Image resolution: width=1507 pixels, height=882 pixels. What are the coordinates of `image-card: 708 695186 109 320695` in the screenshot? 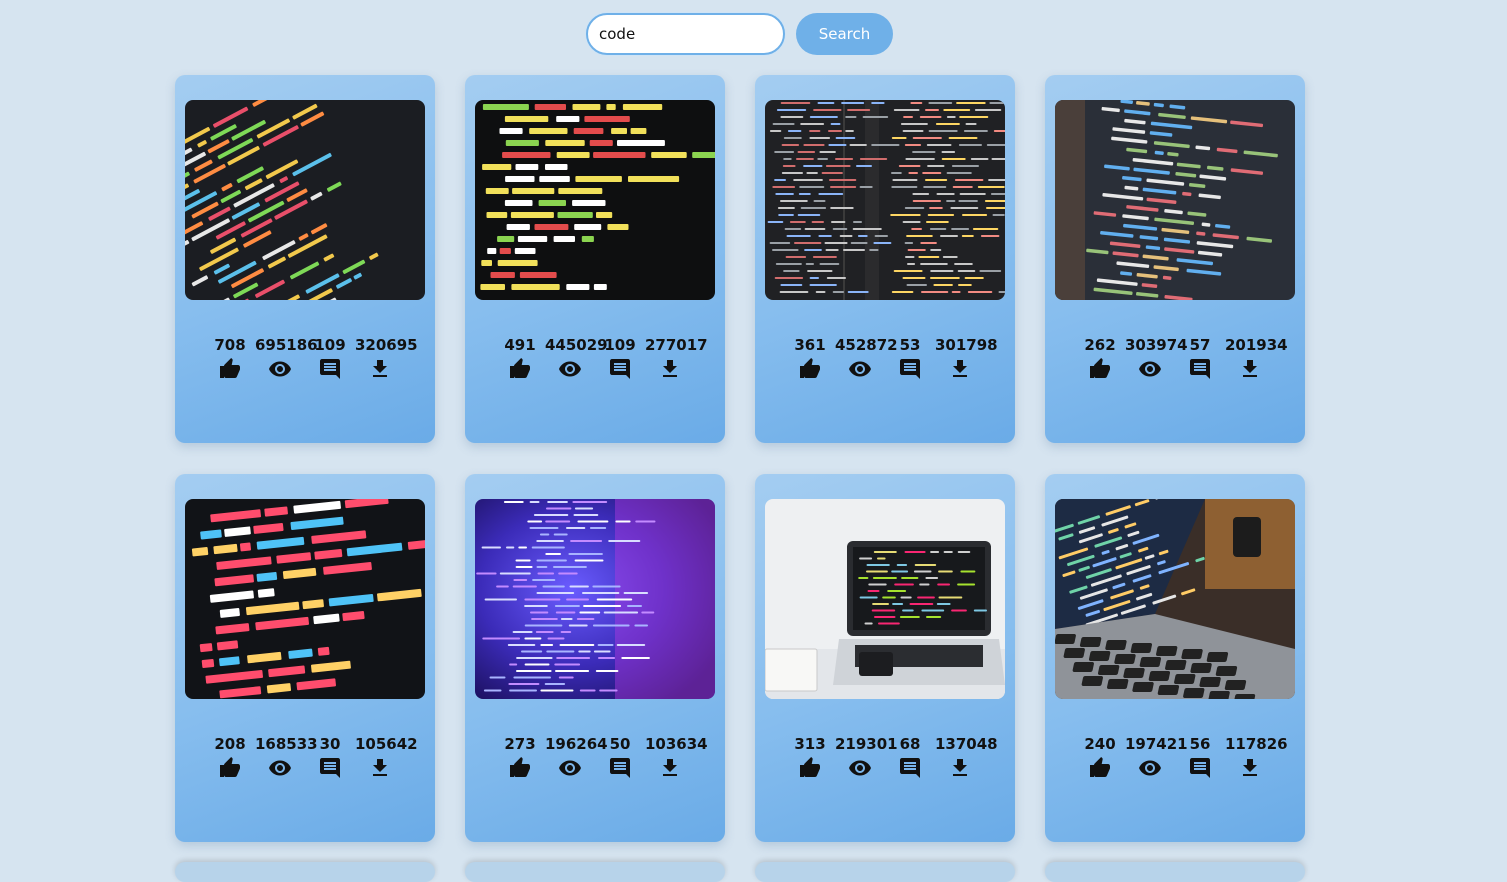 It's located at (305, 259).